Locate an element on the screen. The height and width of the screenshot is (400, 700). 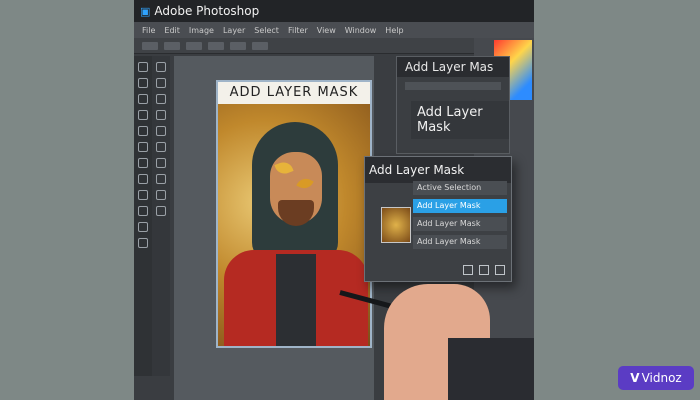
title-bar: ▣ Adobe Photoshop is located at coordinates (334, 11).